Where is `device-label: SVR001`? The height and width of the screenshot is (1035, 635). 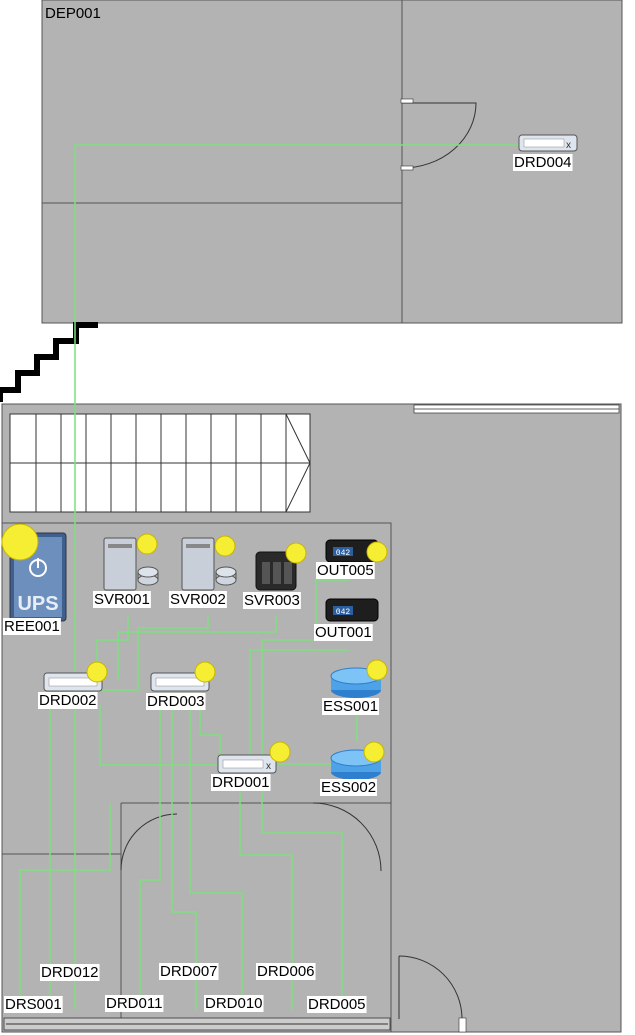 device-label: SVR001 is located at coordinates (122, 599).